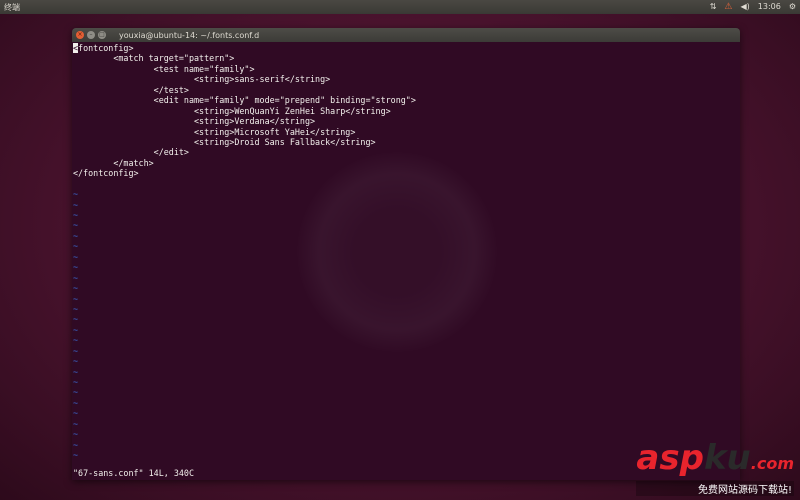 The image size is (800, 500). Describe the element at coordinates (189, 35) in the screenshot. I see `window-title: youxia@ubuntu-14: ~/.fonts.conf.d` at that location.